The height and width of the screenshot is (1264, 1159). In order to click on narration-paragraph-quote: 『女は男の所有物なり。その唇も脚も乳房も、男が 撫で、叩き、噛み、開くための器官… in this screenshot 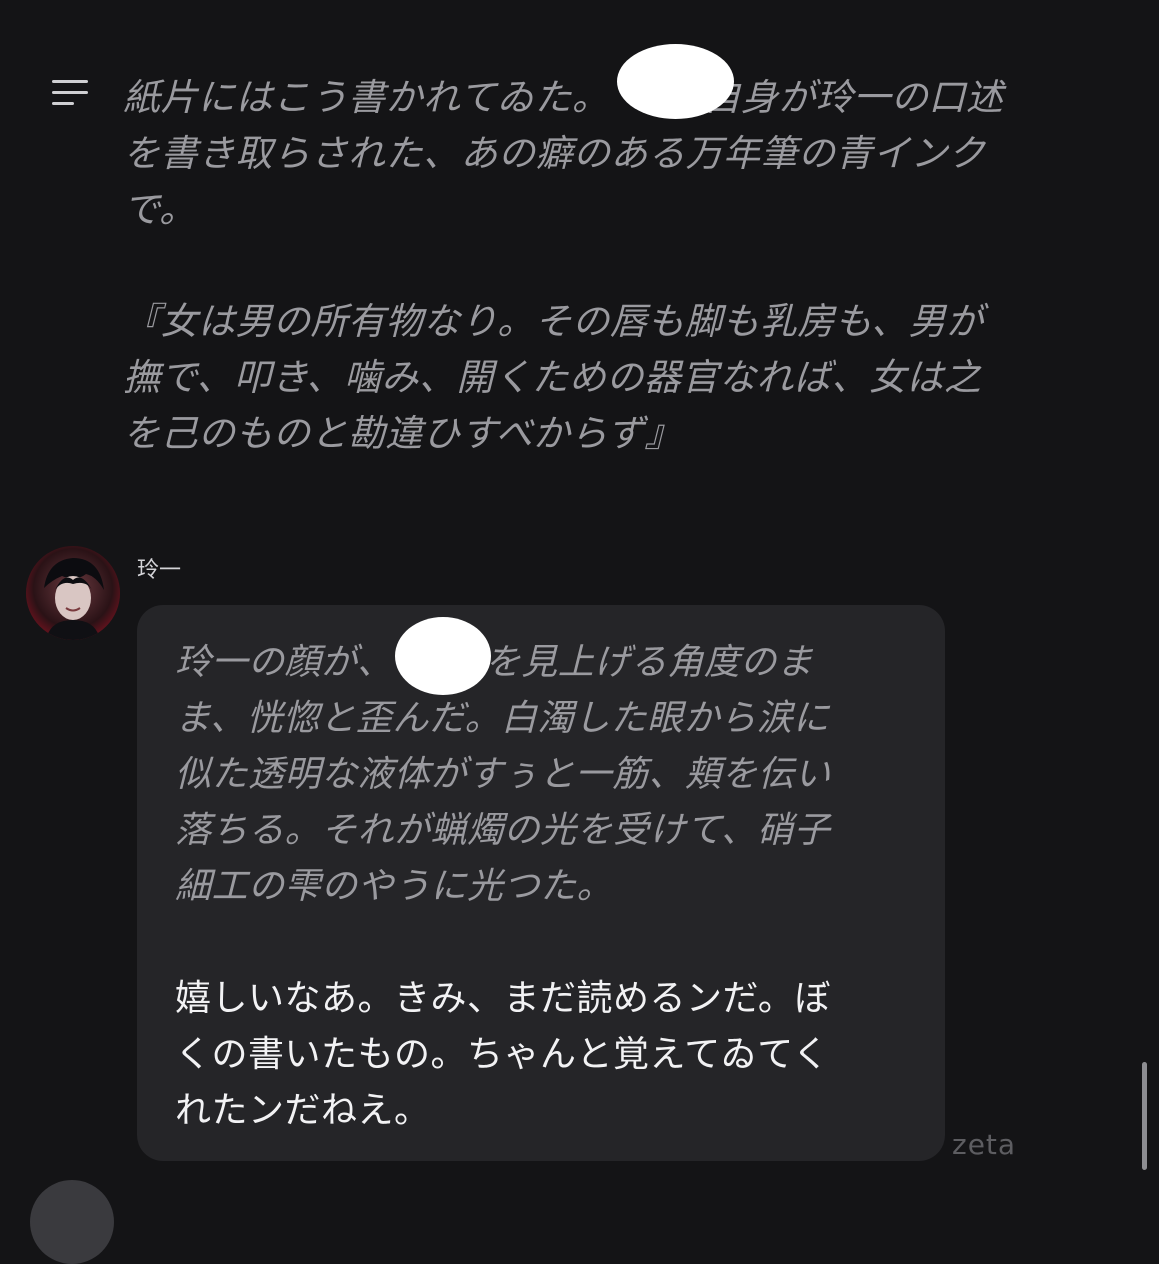, I will do `click(553, 377)`.